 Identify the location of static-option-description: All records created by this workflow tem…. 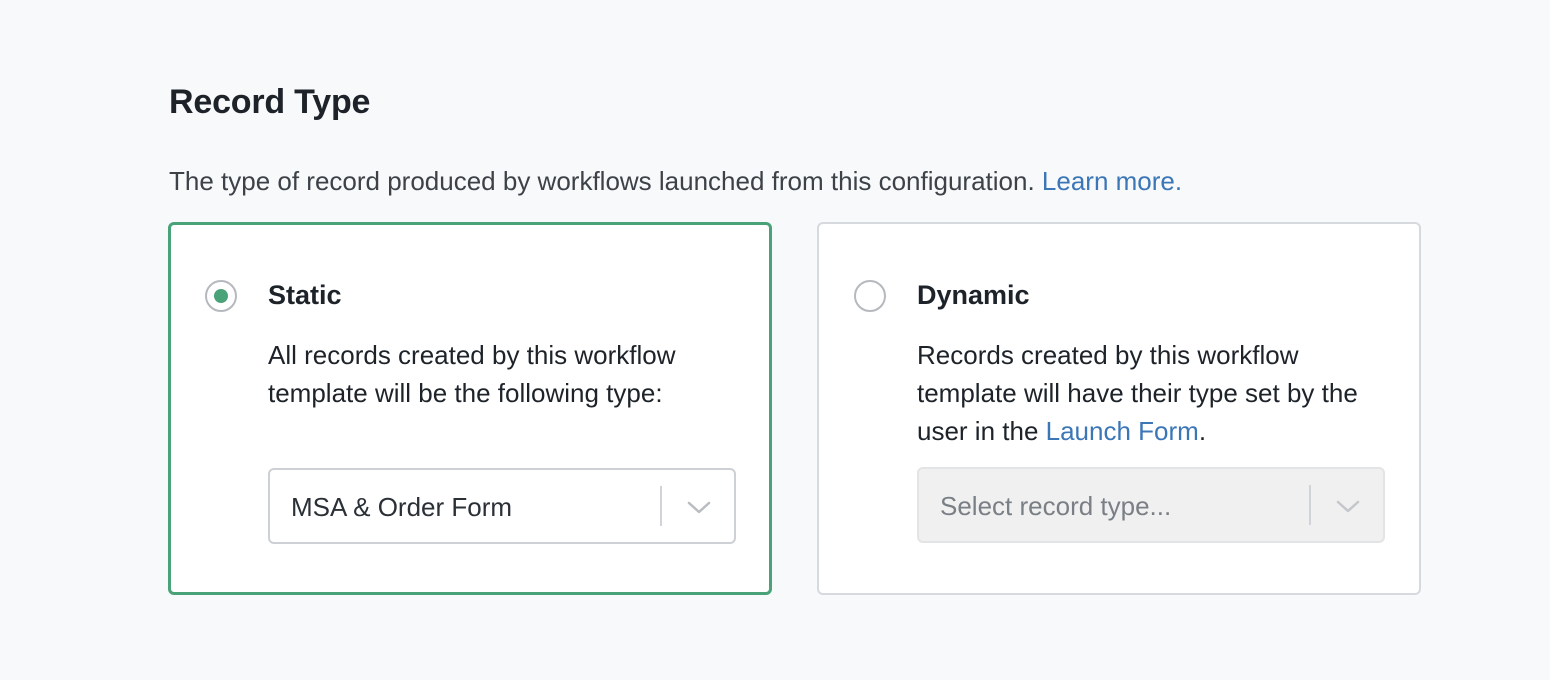
(472, 374).